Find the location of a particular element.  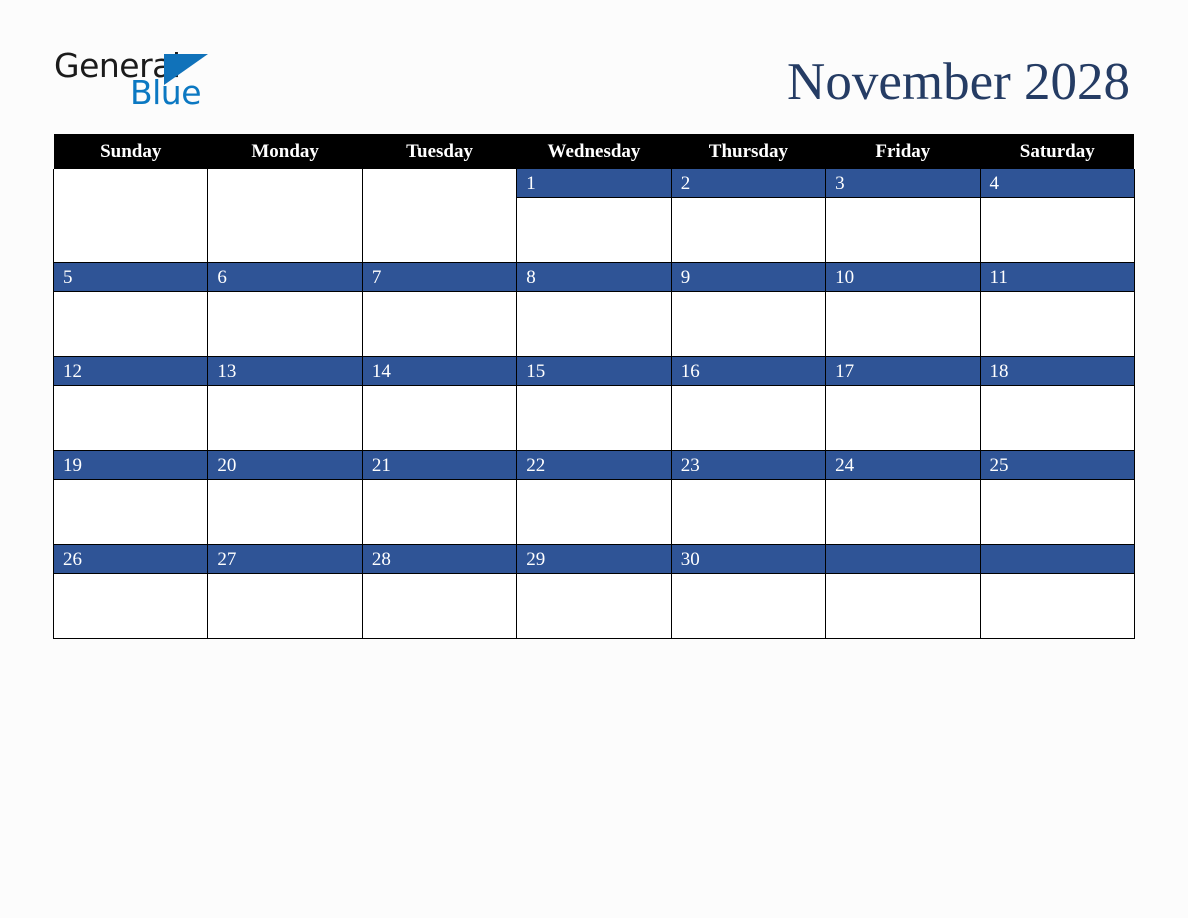

calendar-day-cell: 10 is located at coordinates (903, 309).